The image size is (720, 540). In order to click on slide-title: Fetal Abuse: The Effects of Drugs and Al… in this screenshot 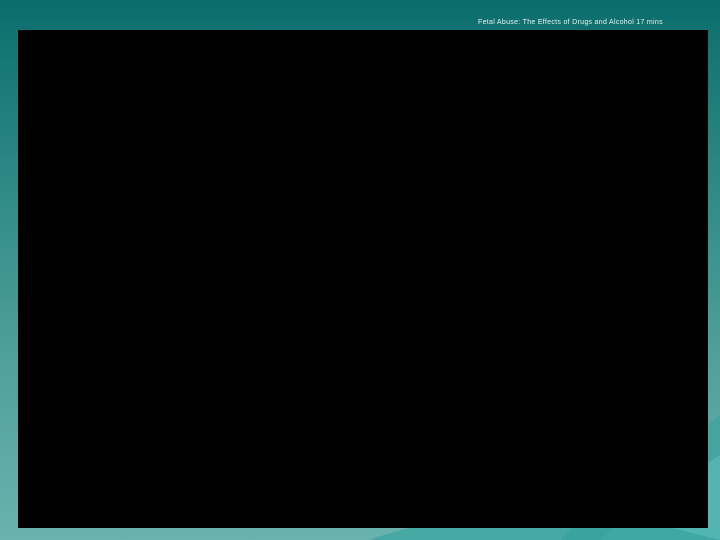, I will do `click(570, 22)`.